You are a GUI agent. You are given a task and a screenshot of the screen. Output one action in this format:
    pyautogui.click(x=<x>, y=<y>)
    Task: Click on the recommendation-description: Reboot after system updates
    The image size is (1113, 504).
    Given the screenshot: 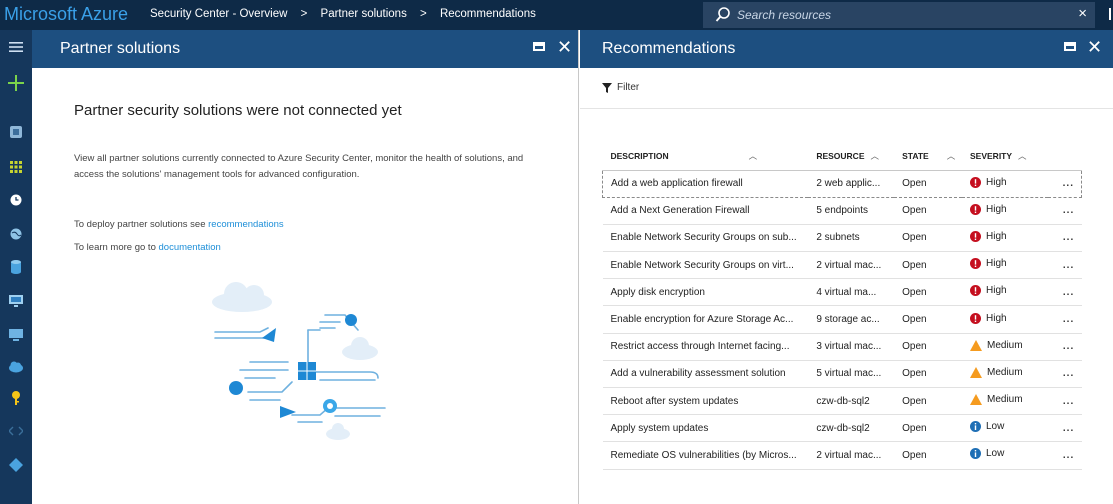 What is the action you would take?
    pyautogui.click(x=705, y=401)
    